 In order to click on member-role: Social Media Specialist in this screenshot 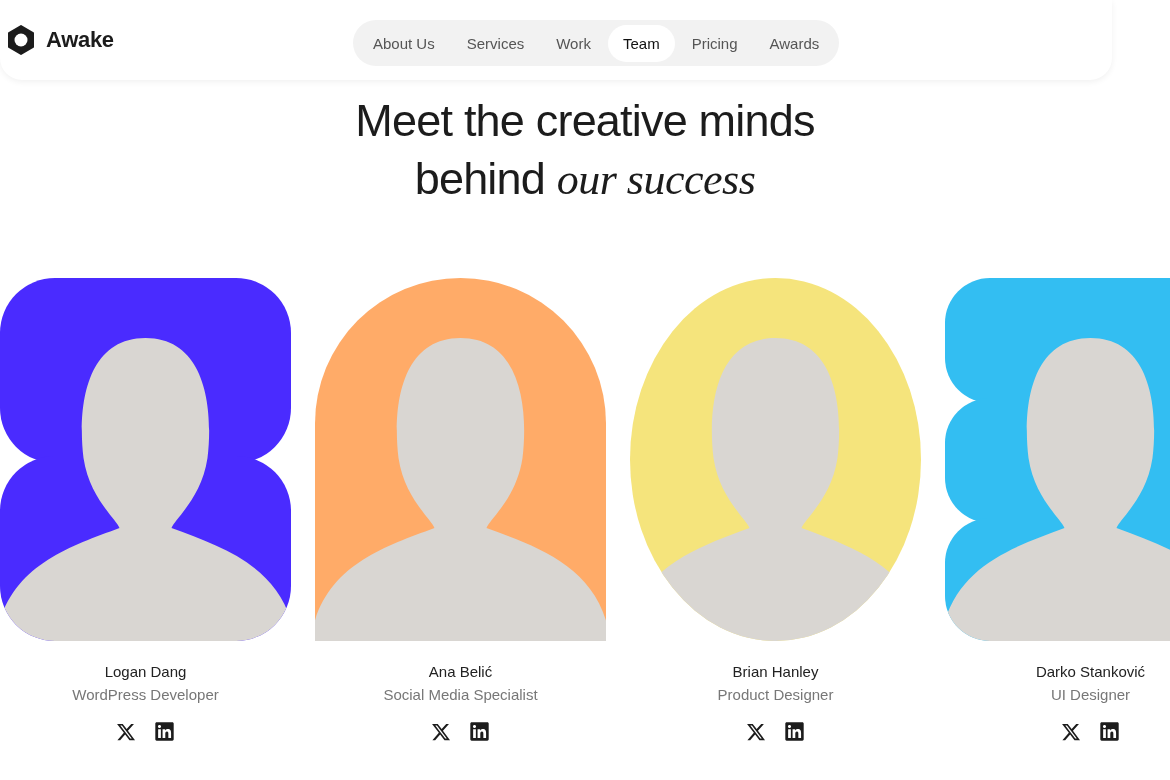, I will do `click(460, 694)`.